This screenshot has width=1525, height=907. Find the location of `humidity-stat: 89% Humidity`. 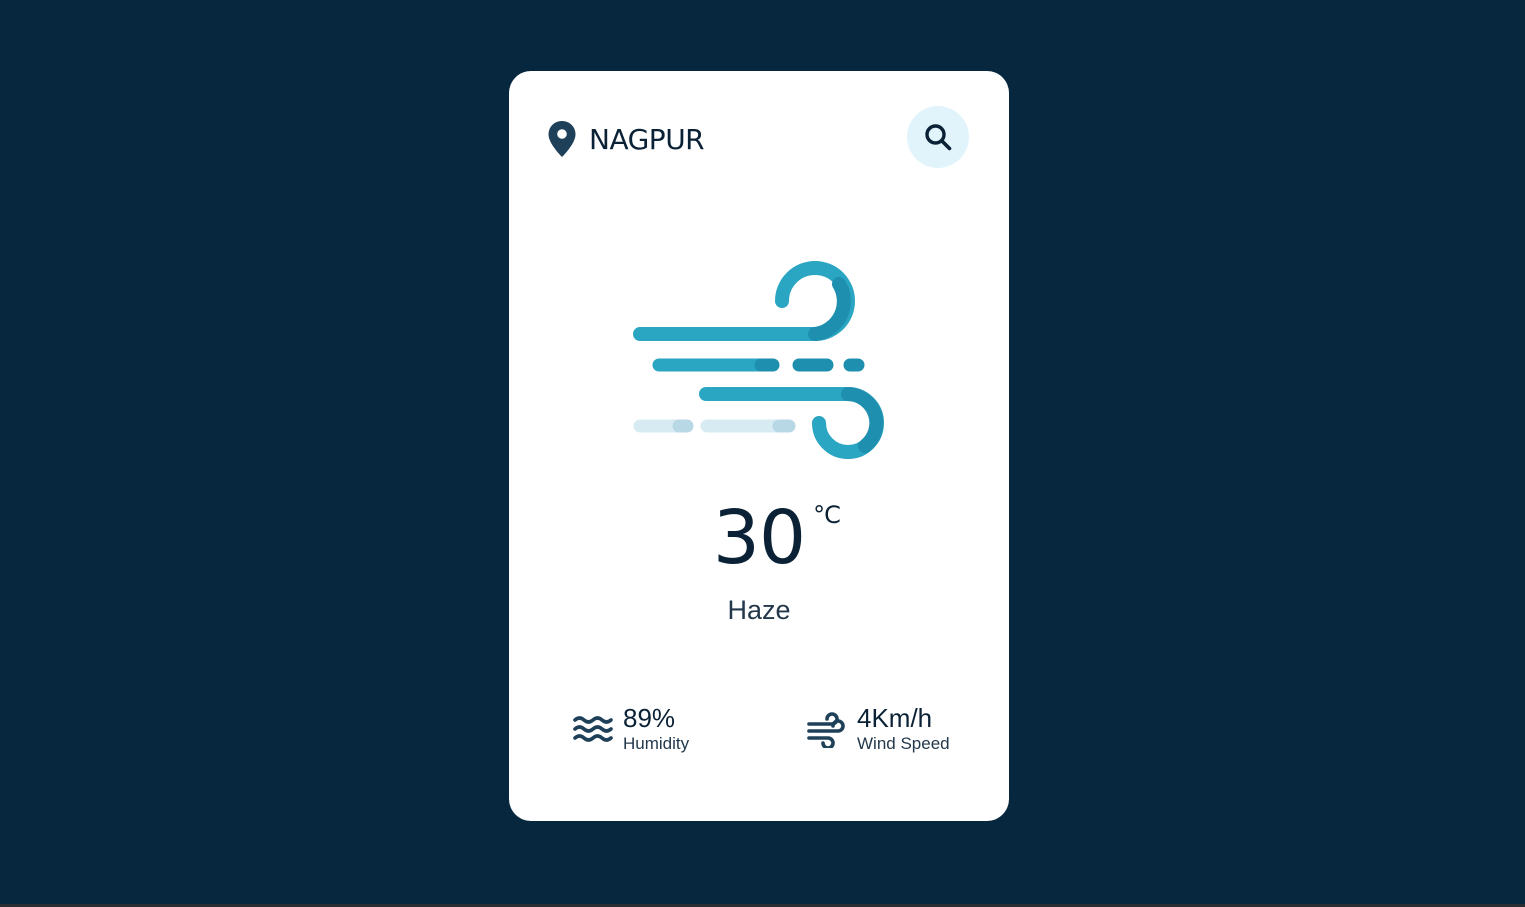

humidity-stat: 89% Humidity is located at coordinates (630, 729).